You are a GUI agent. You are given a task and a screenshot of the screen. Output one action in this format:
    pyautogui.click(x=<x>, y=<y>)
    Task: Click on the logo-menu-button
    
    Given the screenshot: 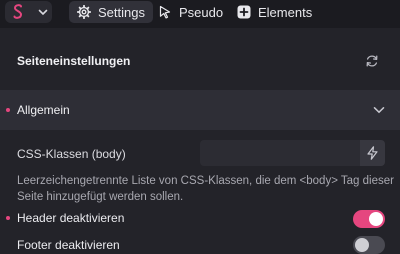 What is the action you would take?
    pyautogui.click(x=28, y=12)
    